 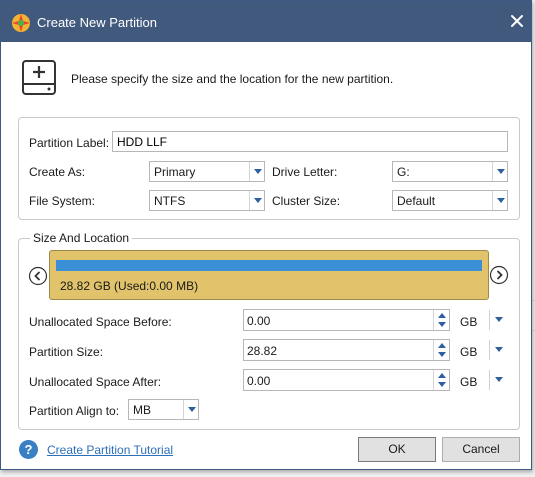 I want to click on app-logo-icon, so click(x=21, y=23).